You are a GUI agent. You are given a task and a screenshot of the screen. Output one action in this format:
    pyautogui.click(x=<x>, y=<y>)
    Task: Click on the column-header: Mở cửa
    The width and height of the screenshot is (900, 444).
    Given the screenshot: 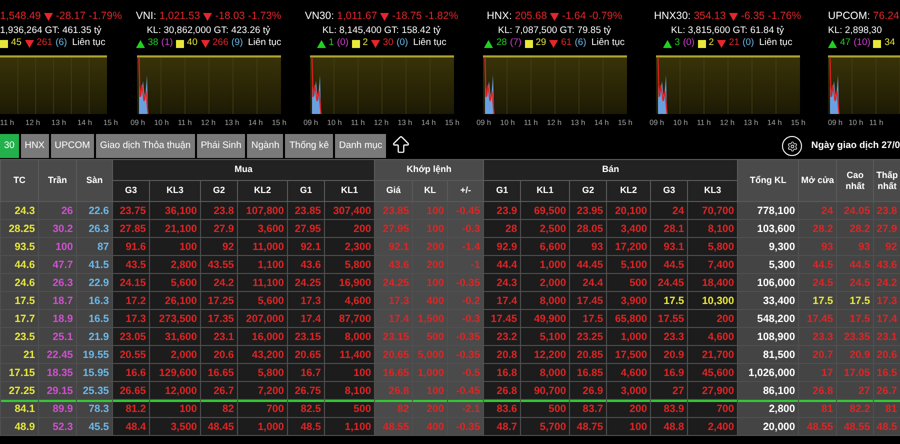 What is the action you would take?
    pyautogui.click(x=817, y=181)
    